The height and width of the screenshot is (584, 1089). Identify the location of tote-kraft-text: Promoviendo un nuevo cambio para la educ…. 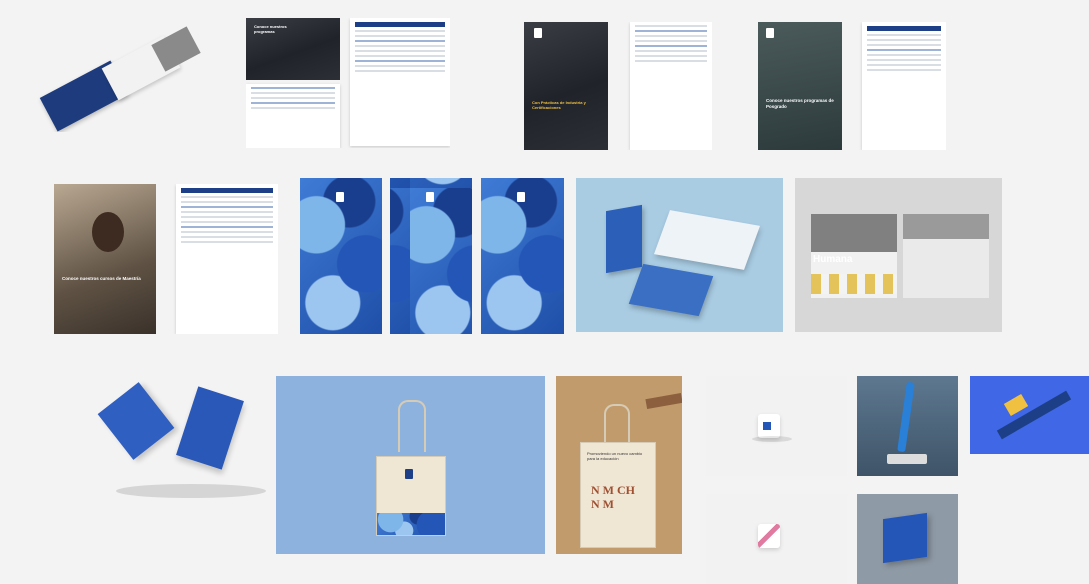
(615, 456).